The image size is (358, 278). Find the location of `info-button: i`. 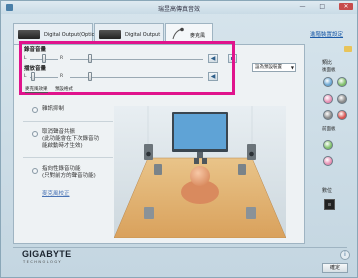

info-button: i is located at coordinates (345, 255).